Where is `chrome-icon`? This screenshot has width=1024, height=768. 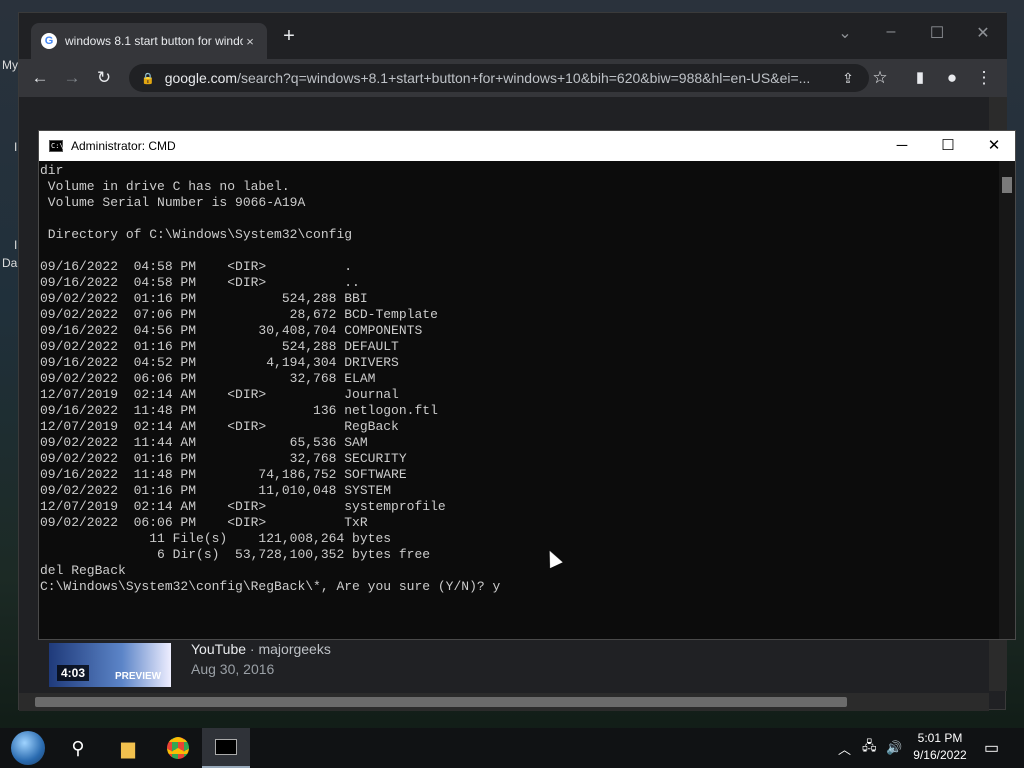 chrome-icon is located at coordinates (178, 748).